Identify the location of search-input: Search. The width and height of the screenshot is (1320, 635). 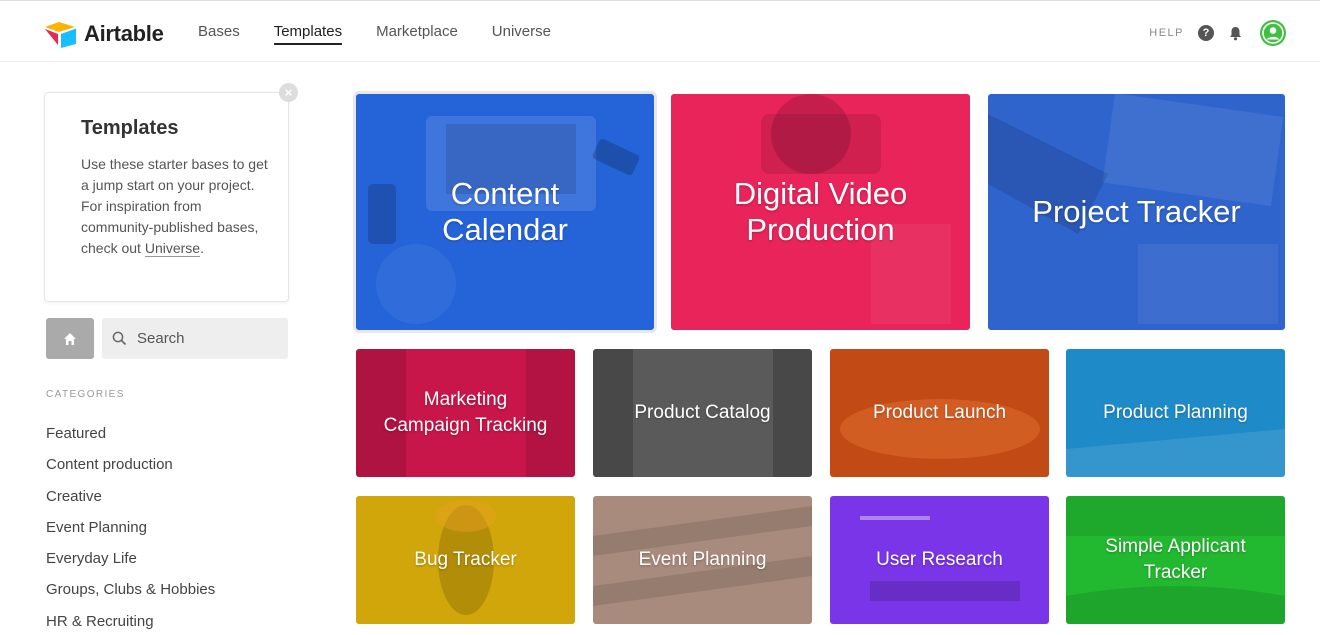
(195, 338).